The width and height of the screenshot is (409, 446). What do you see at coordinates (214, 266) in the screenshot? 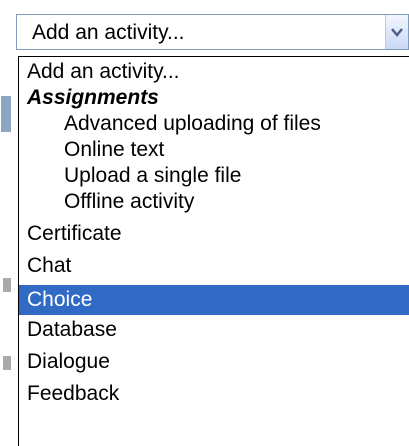
I see `option-chat: Chat` at bounding box center [214, 266].